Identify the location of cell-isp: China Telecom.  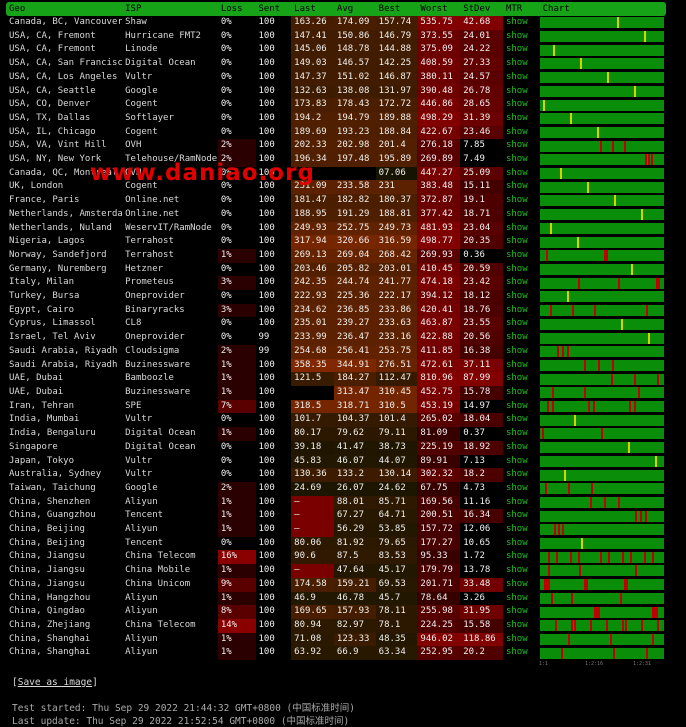
(160, 556).